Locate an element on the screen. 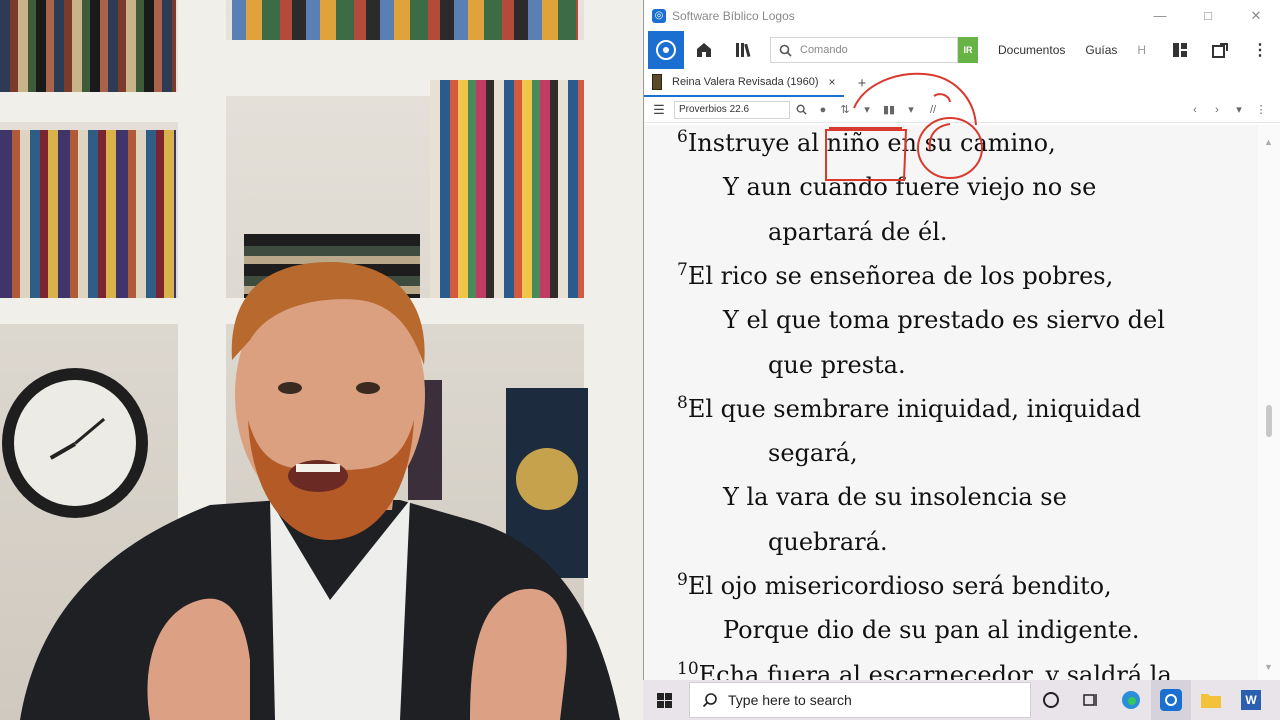  word-icon: W is located at coordinates (1251, 700).